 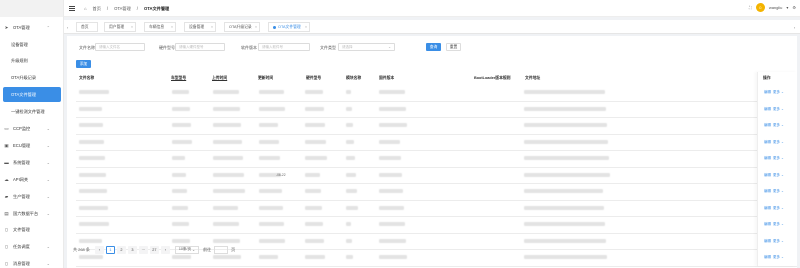 What do you see at coordinates (143, 249) in the screenshot?
I see `page-ellipsis: ···` at bounding box center [143, 249].